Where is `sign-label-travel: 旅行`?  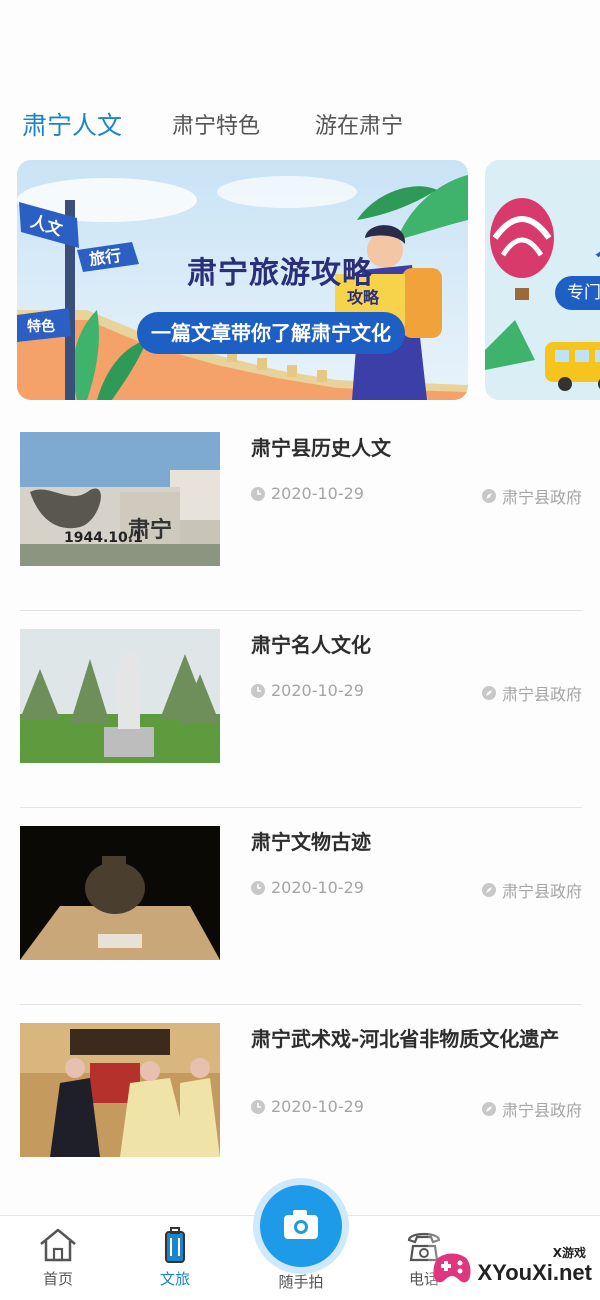
sign-label-travel: 旅行 is located at coordinates (105, 257).